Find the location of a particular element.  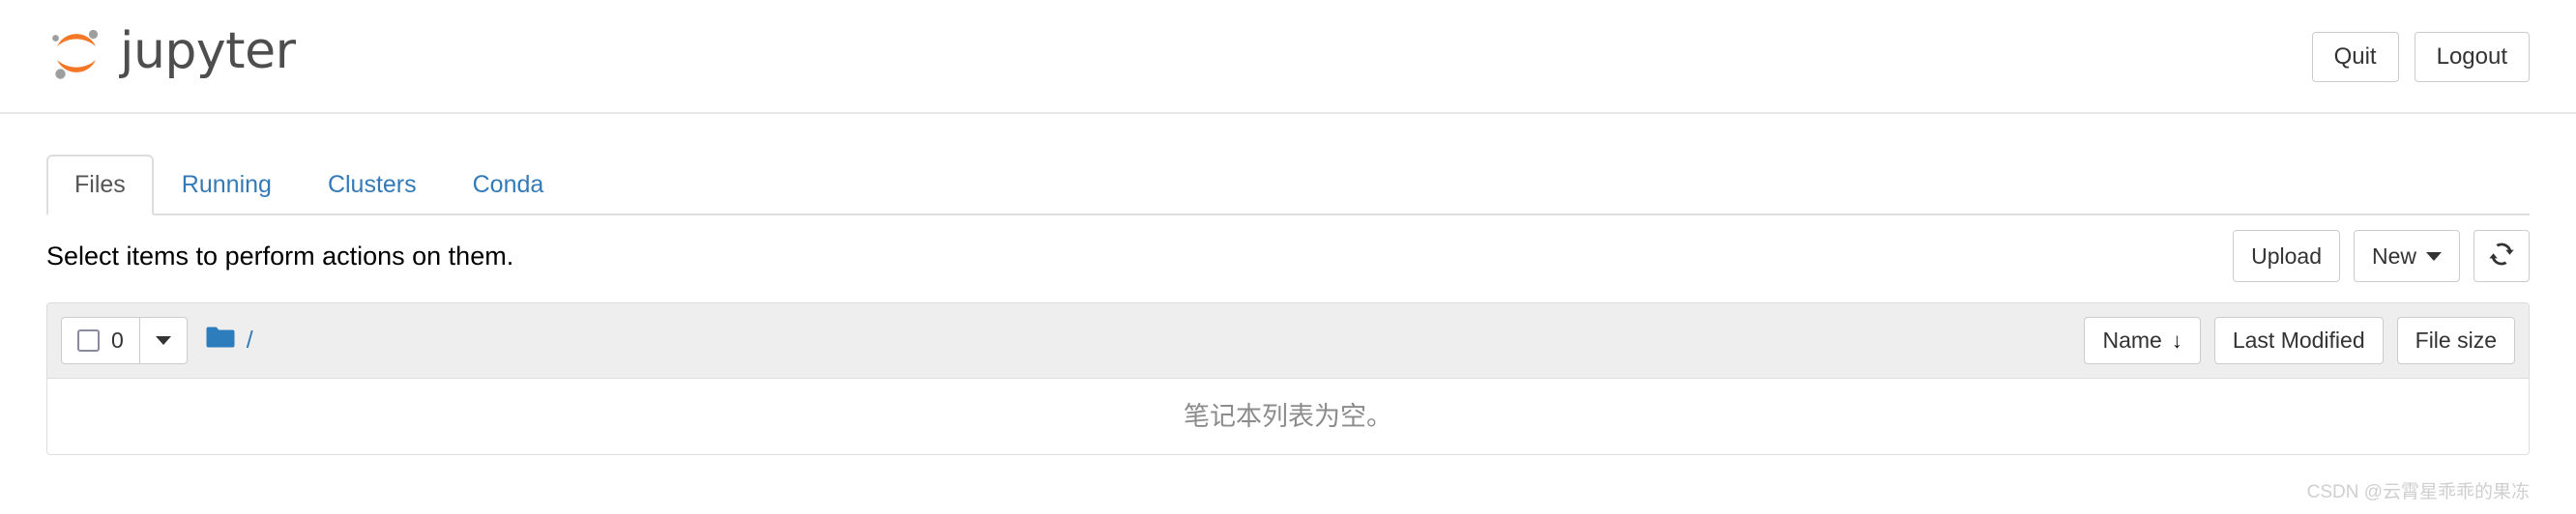

breadcrumb: / is located at coordinates (229, 341).